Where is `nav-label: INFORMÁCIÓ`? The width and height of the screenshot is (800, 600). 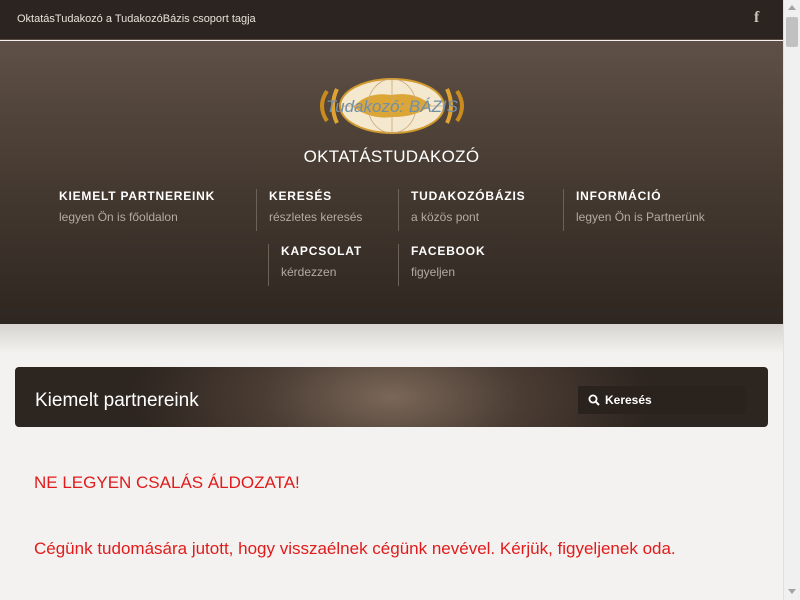
nav-label: INFORMÁCIÓ is located at coordinates (619, 196).